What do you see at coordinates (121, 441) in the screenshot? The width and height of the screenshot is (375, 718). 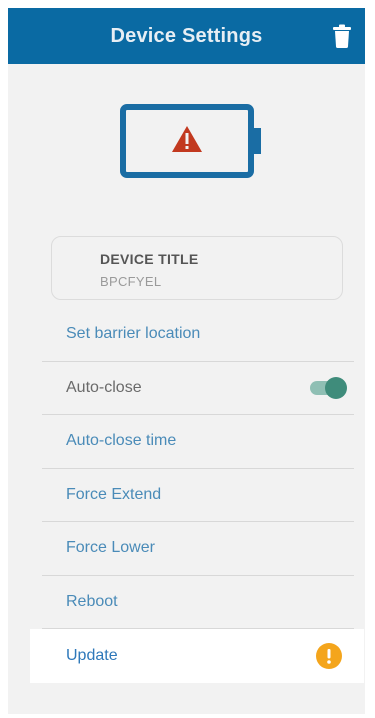 I see `list-item-label: Auto-close time` at bounding box center [121, 441].